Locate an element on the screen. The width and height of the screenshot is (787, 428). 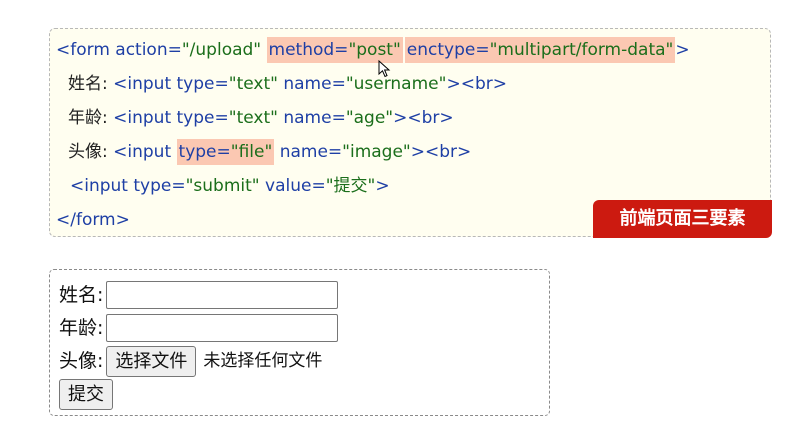
choose-file-button: 选择文件 is located at coordinates (151, 361).